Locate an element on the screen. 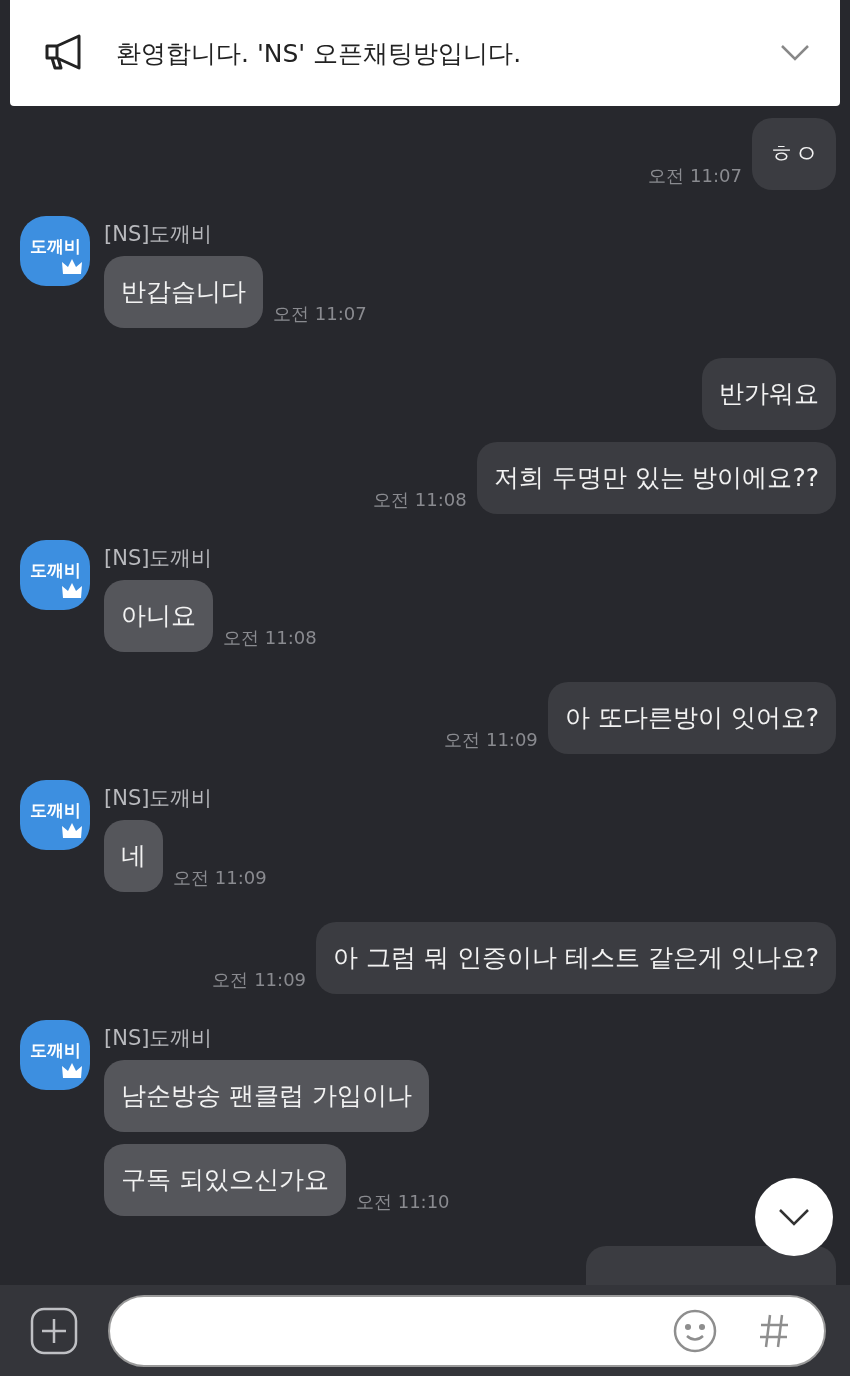 Image resolution: width=850 pixels, height=1376 pixels. message-bubble: 아 그럼 뭐 인증이나 테스트 같은게 잇나요? is located at coordinates (576, 958).